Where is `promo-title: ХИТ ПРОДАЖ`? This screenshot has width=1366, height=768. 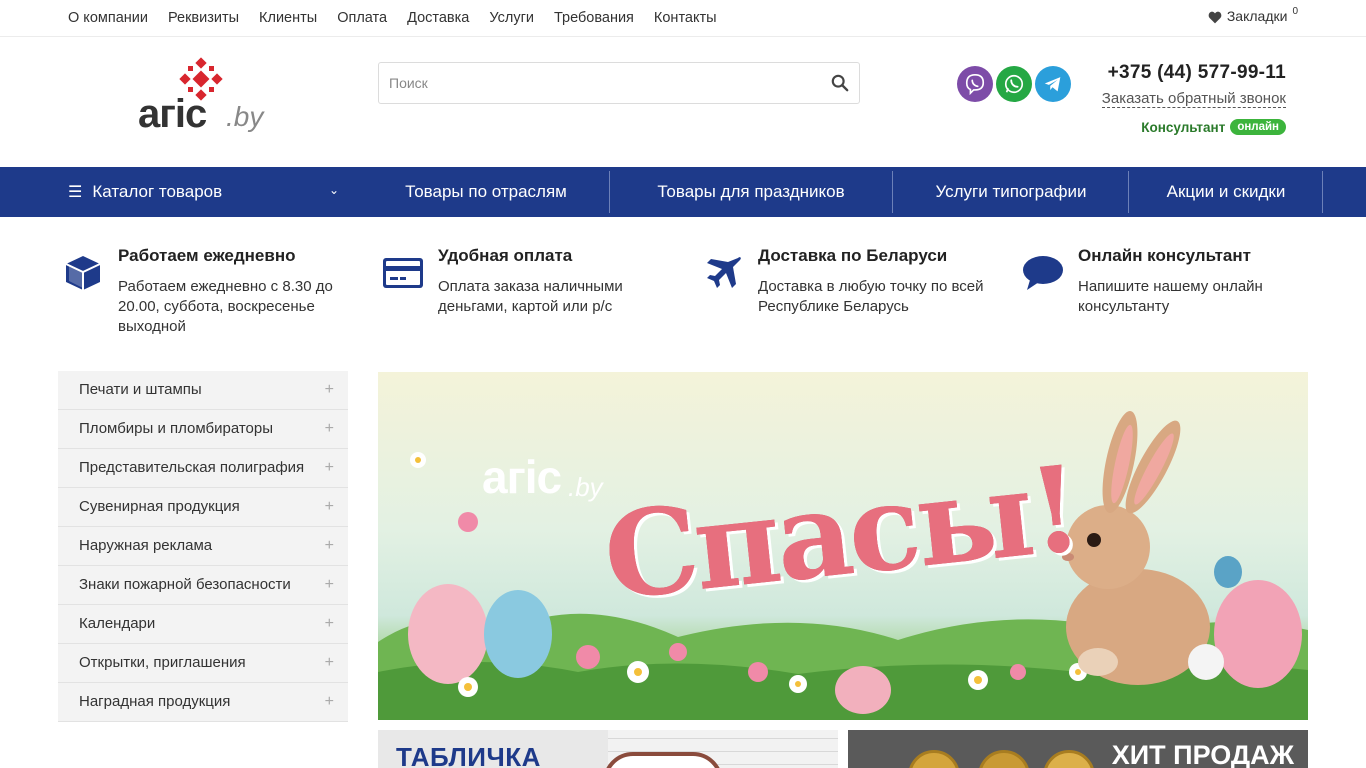 promo-title: ХИТ ПРОДАЖ is located at coordinates (1202, 754).